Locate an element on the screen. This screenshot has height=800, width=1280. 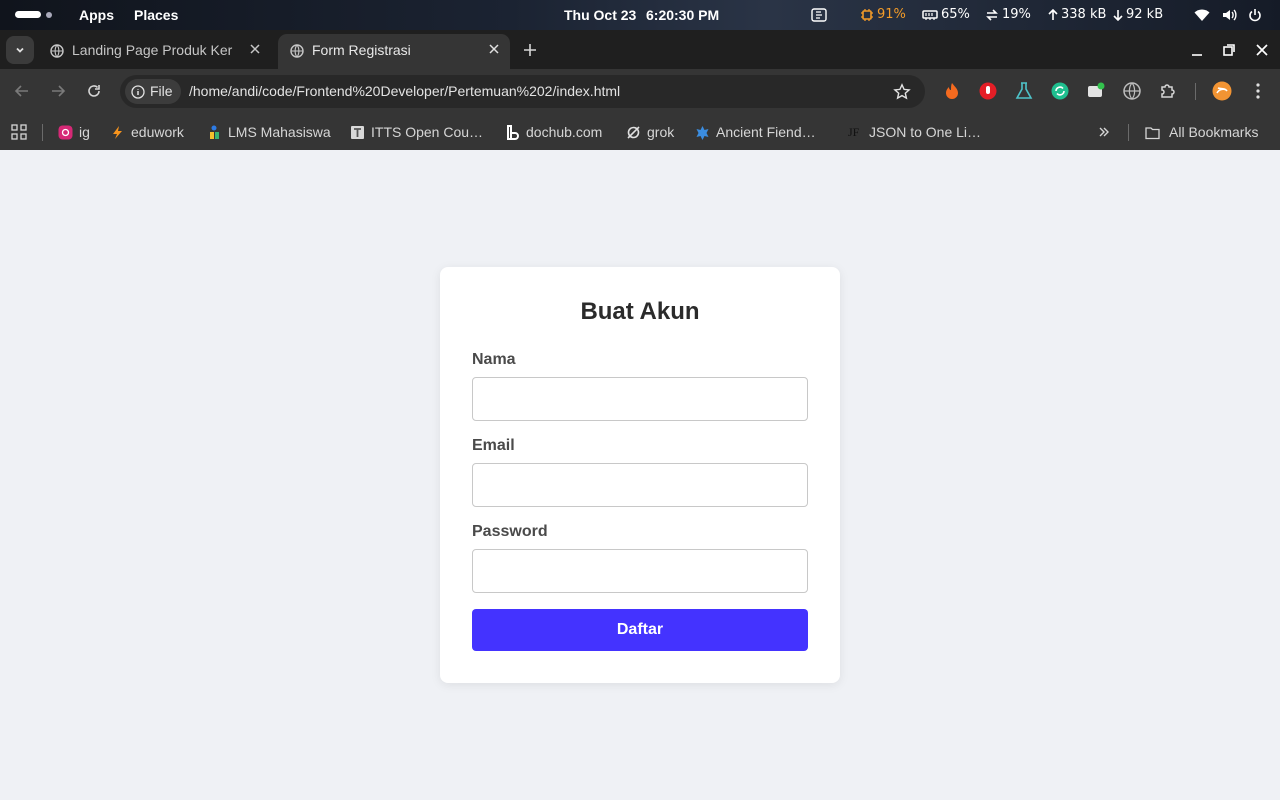
cpu-icon is located at coordinates (867, 14).